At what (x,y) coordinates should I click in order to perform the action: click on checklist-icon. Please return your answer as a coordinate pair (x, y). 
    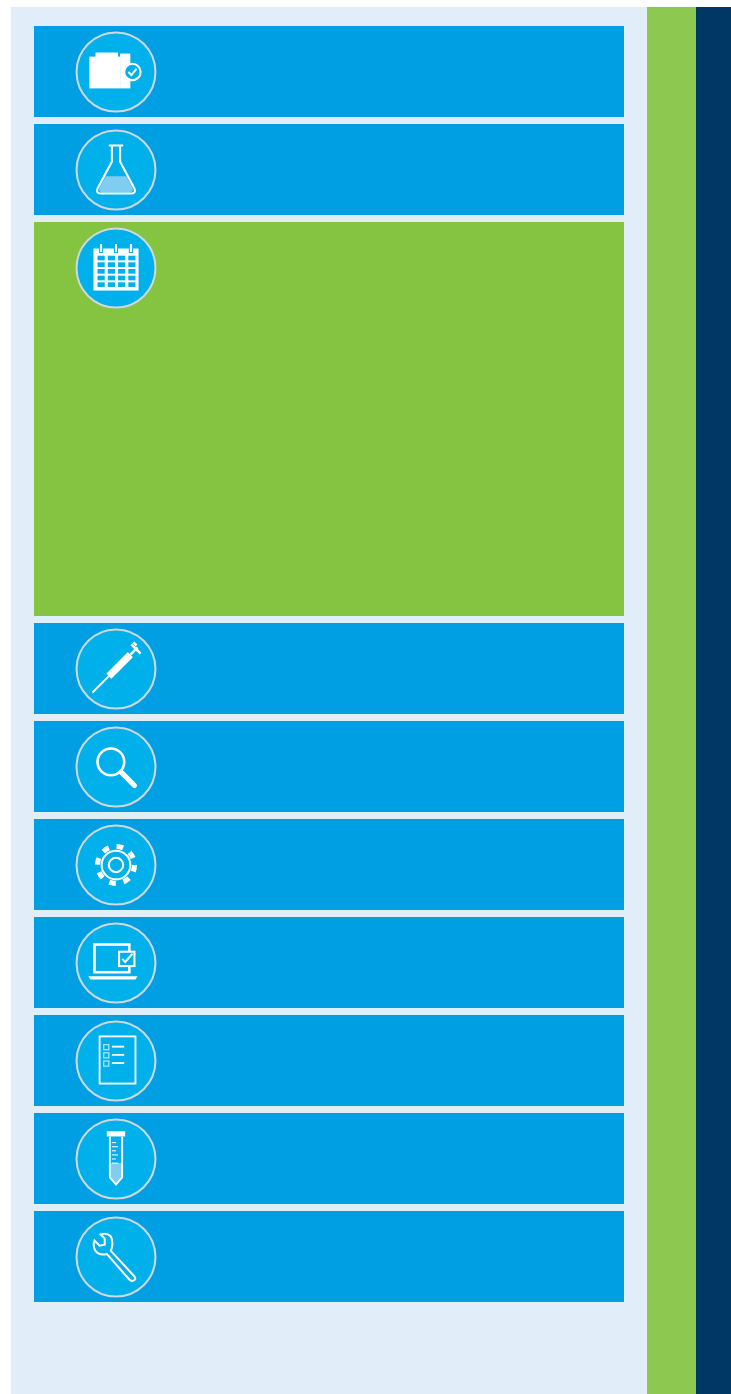
    Looking at the image, I should click on (116, 1061).